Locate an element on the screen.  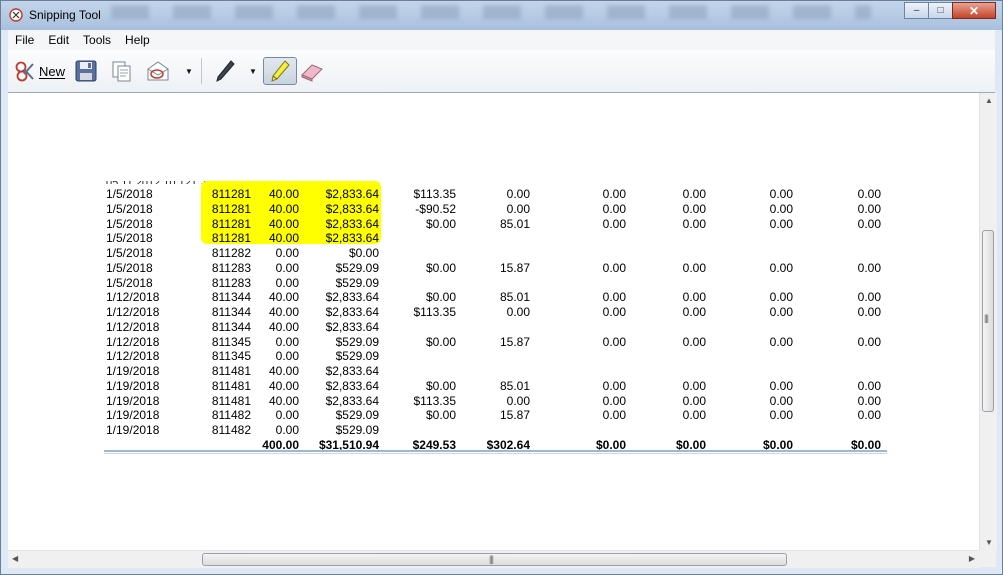
horizontal-scroll-thumb: ||| is located at coordinates (494, 559).